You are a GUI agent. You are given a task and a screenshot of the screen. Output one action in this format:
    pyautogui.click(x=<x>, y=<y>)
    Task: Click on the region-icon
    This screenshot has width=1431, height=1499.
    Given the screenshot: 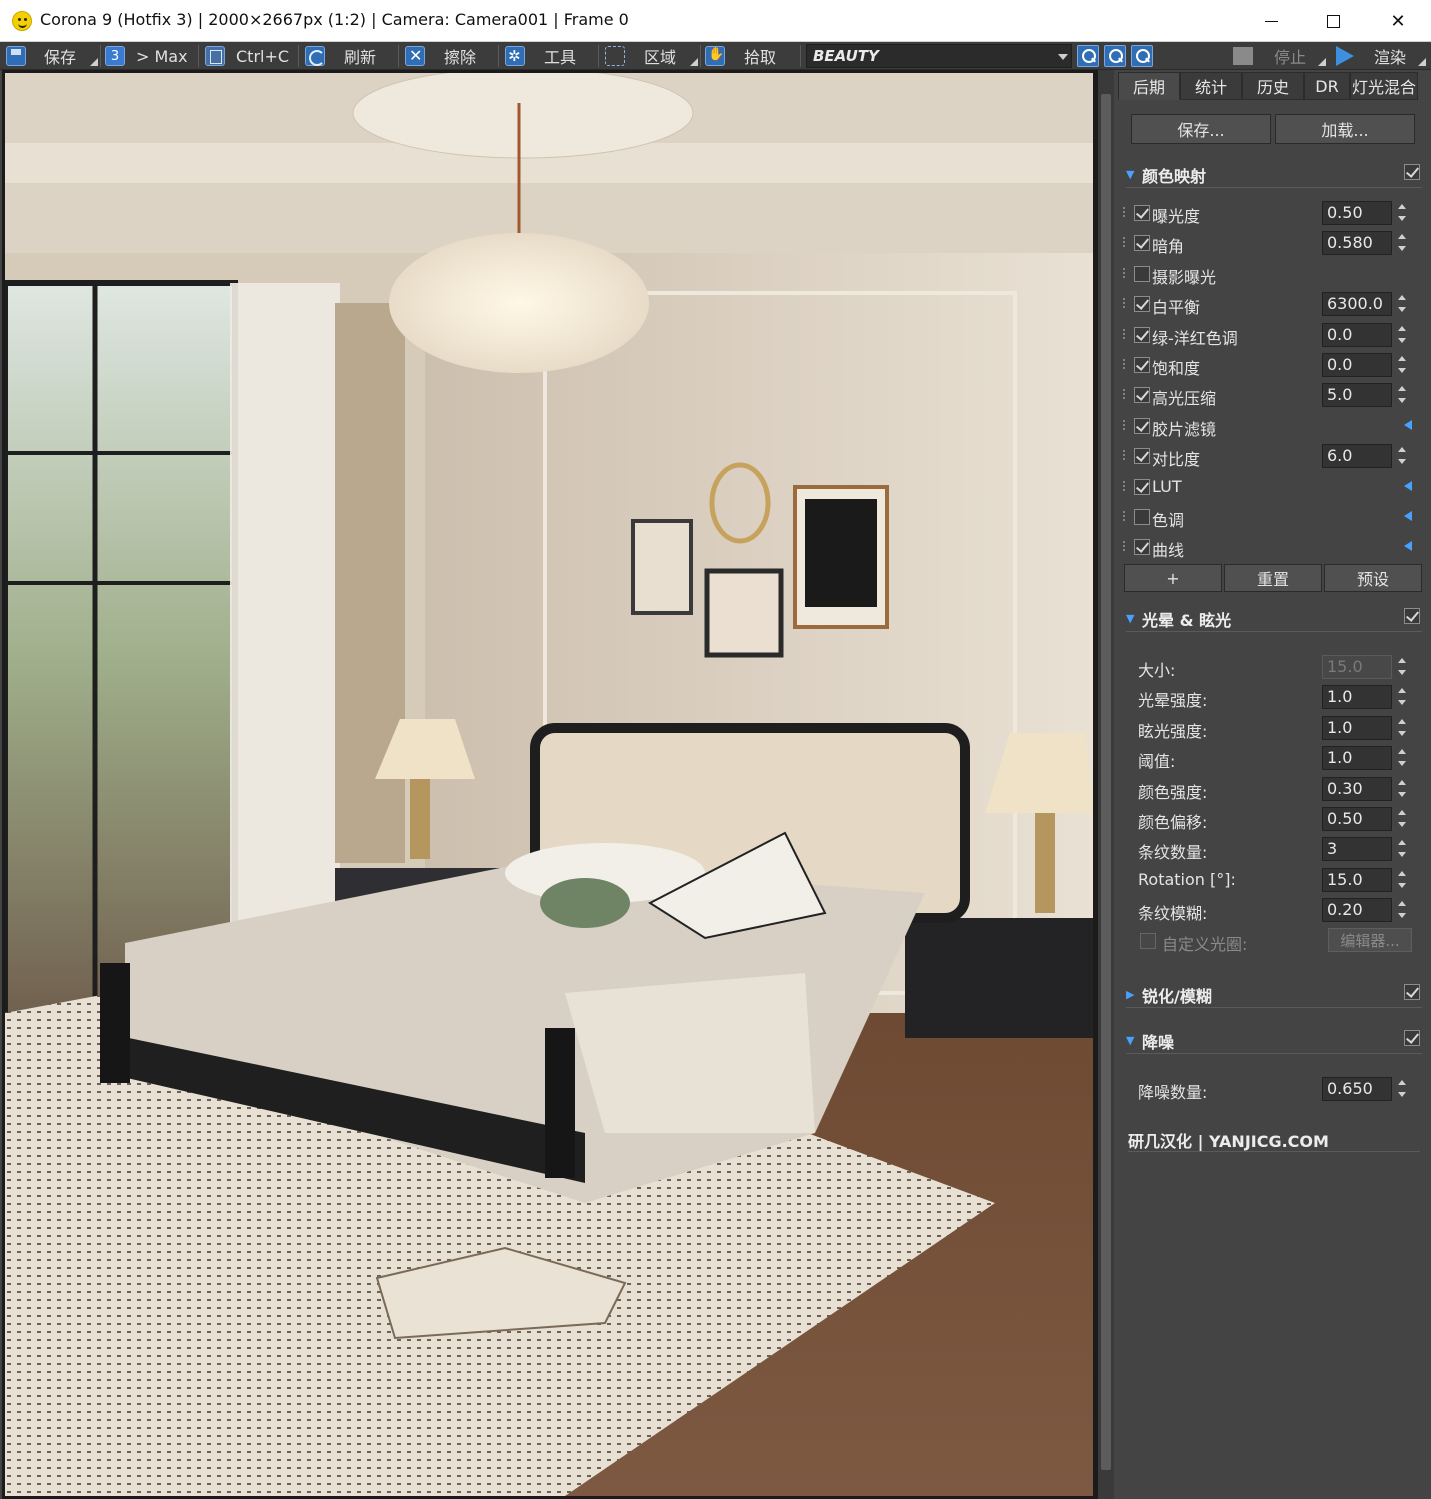 What is the action you would take?
    pyautogui.click(x=615, y=56)
    